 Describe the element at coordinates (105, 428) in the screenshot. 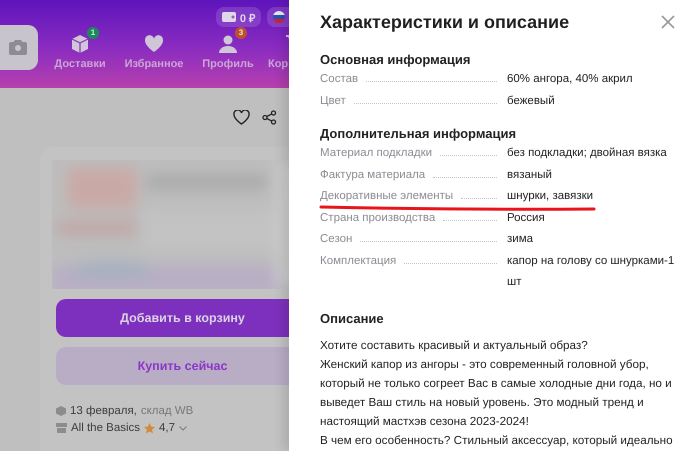

I see `seller-name: All the Basics` at that location.